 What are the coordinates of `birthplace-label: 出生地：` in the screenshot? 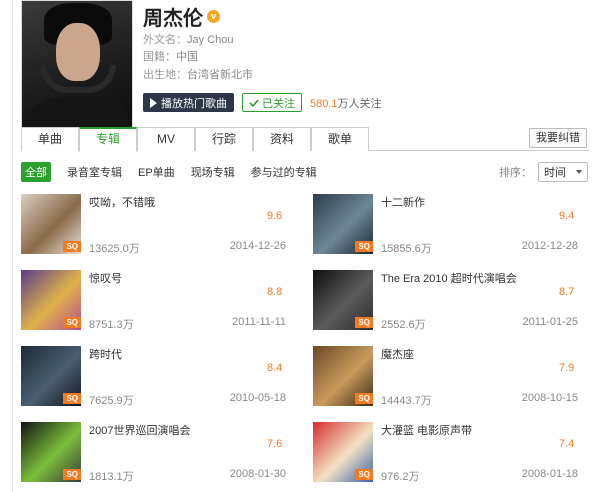 It's located at (165, 75).